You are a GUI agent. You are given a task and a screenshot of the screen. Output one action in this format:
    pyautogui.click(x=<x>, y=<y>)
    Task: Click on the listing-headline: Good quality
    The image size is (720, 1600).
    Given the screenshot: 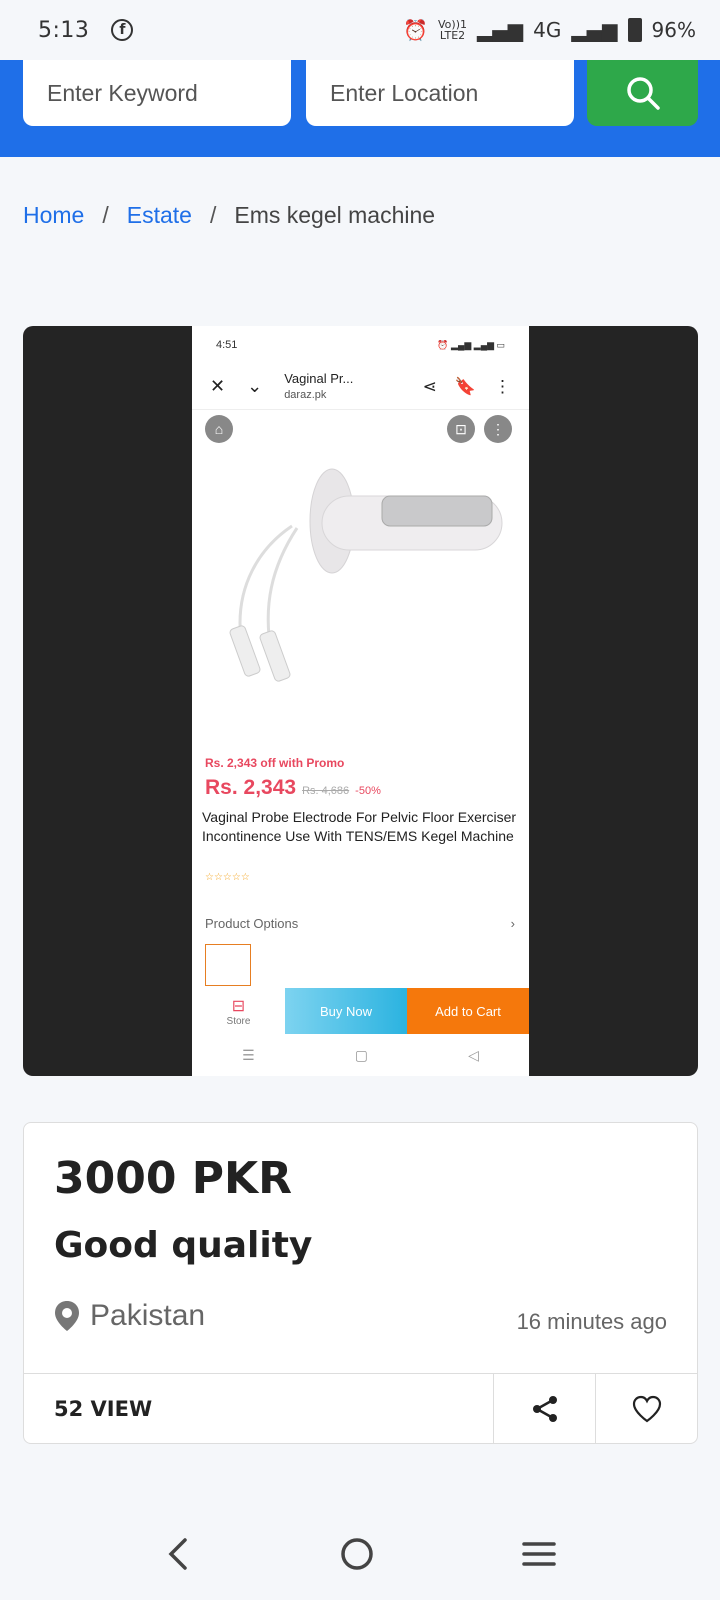 What is the action you would take?
    pyautogui.click(x=183, y=1245)
    